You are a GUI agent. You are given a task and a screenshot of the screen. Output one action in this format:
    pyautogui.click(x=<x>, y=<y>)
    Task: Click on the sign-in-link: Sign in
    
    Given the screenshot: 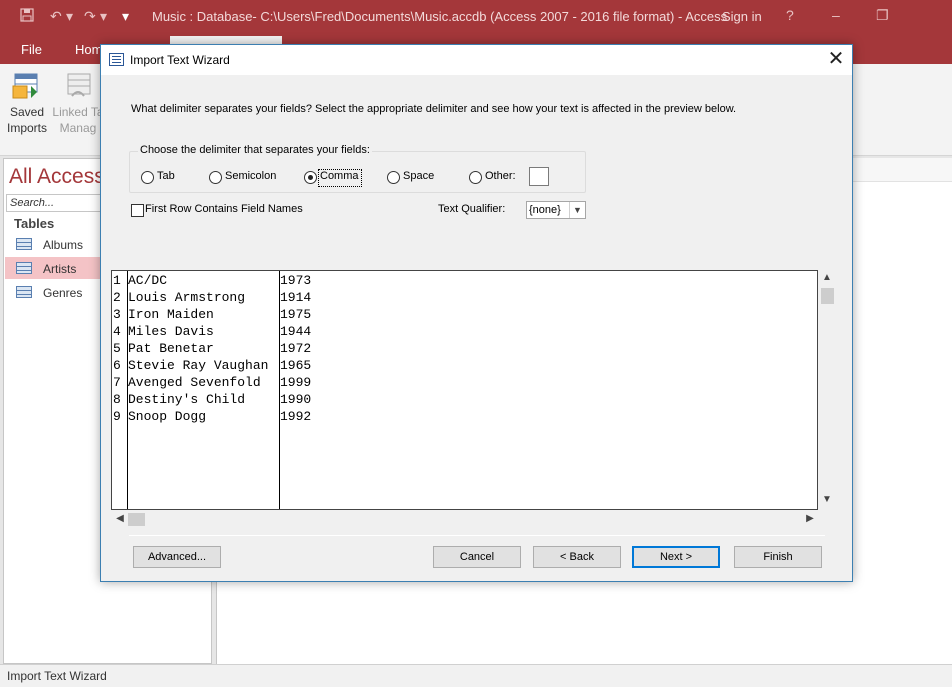 What is the action you would take?
    pyautogui.click(x=742, y=16)
    